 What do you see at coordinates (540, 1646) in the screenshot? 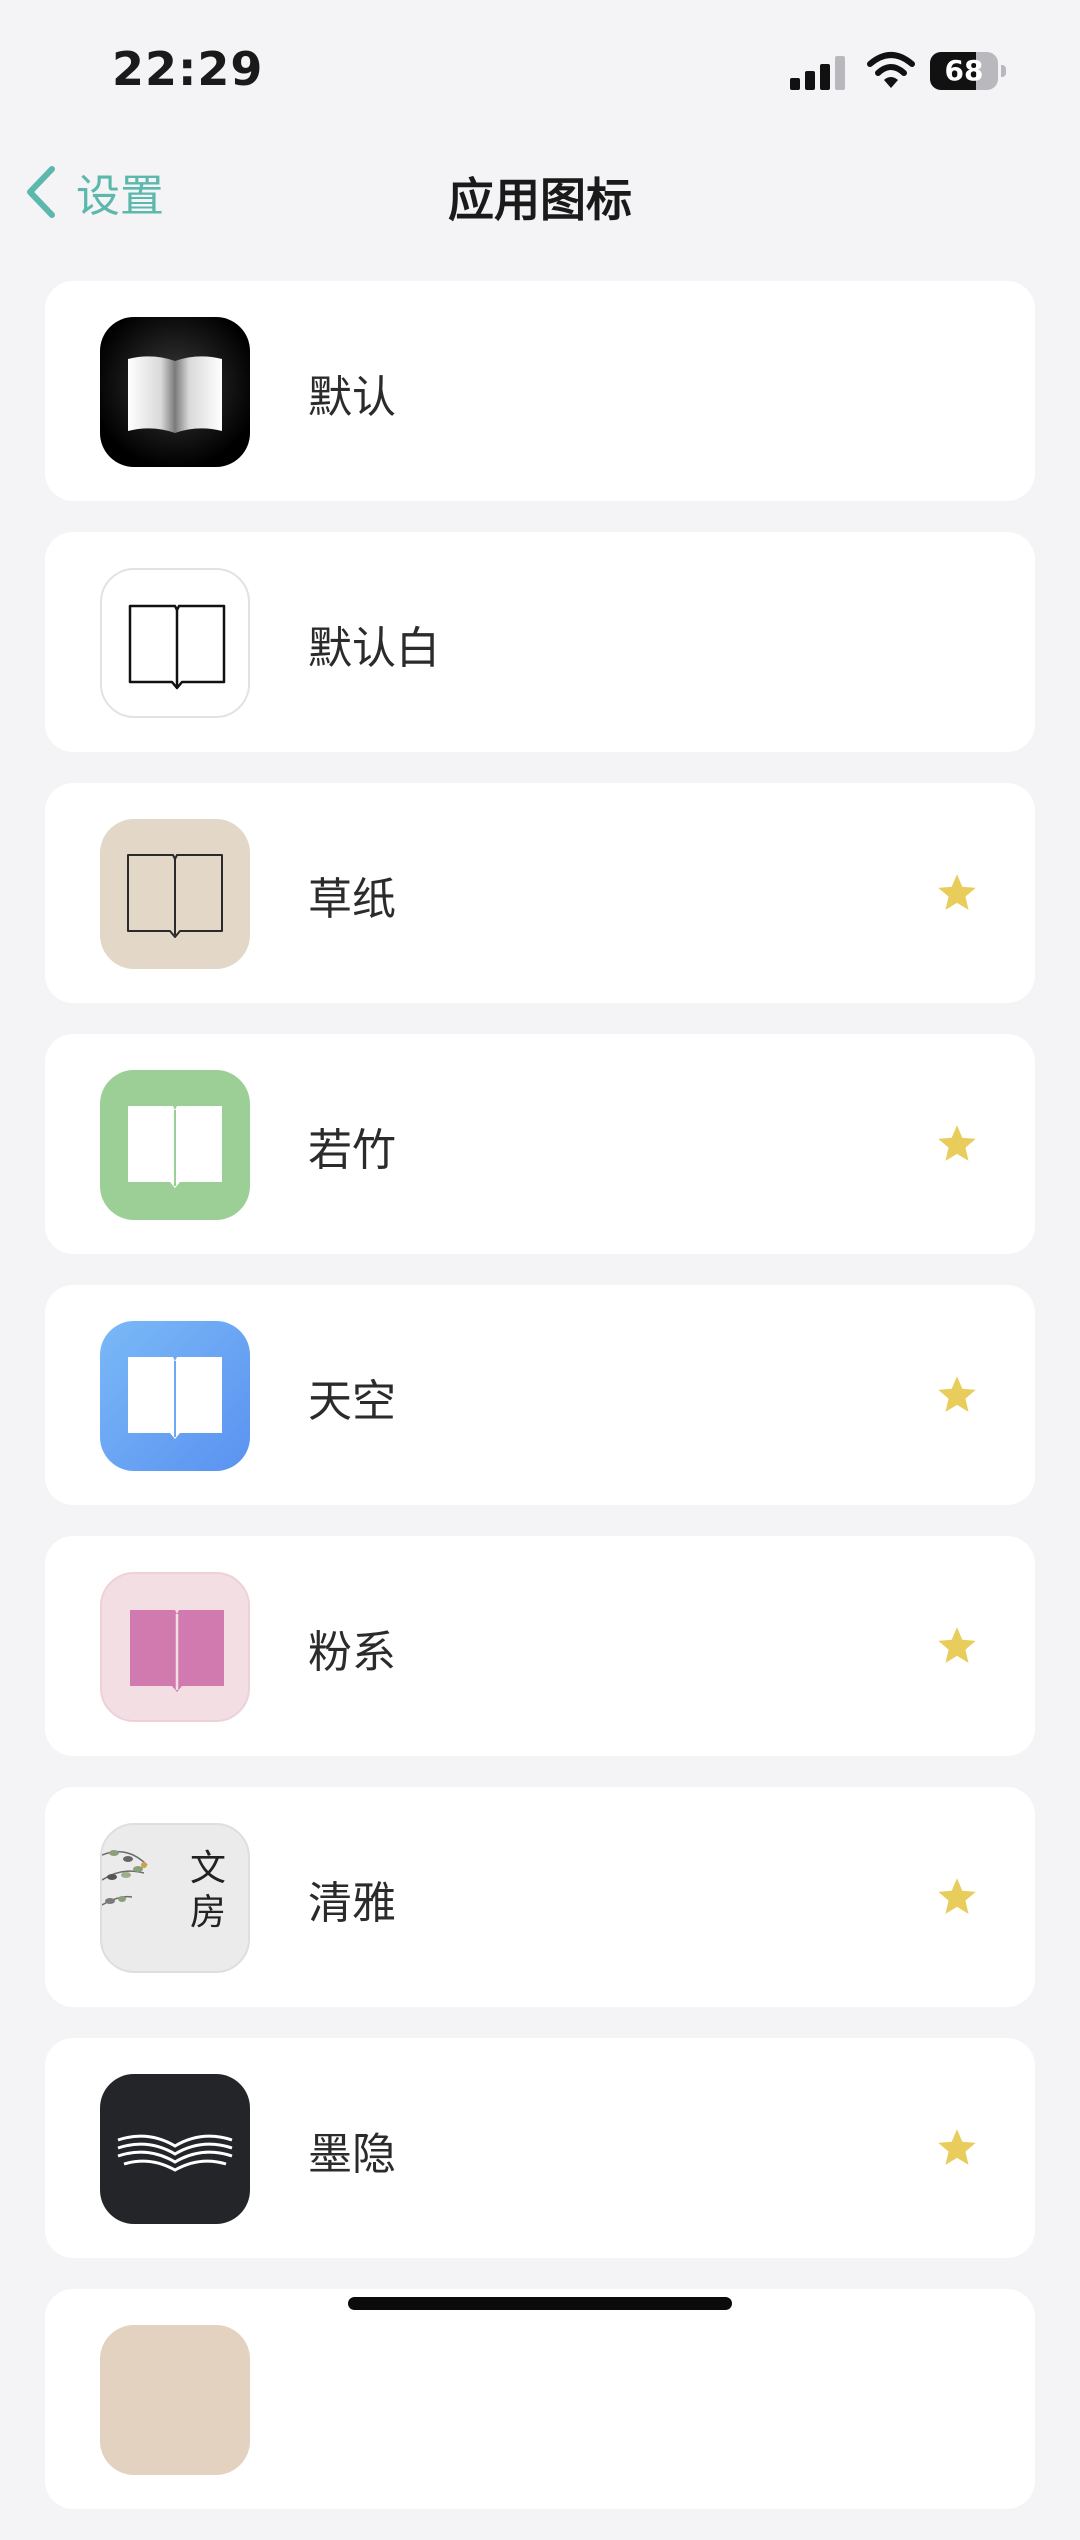
I see `icon-option-fenxi: 粉系` at bounding box center [540, 1646].